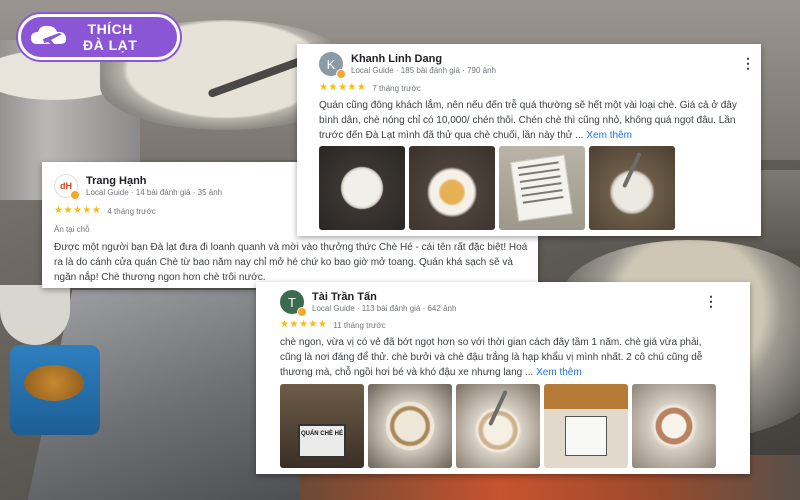  What do you see at coordinates (110, 45) in the screenshot?
I see `brand-line-2: ĐÀ LẠT` at bounding box center [110, 45].